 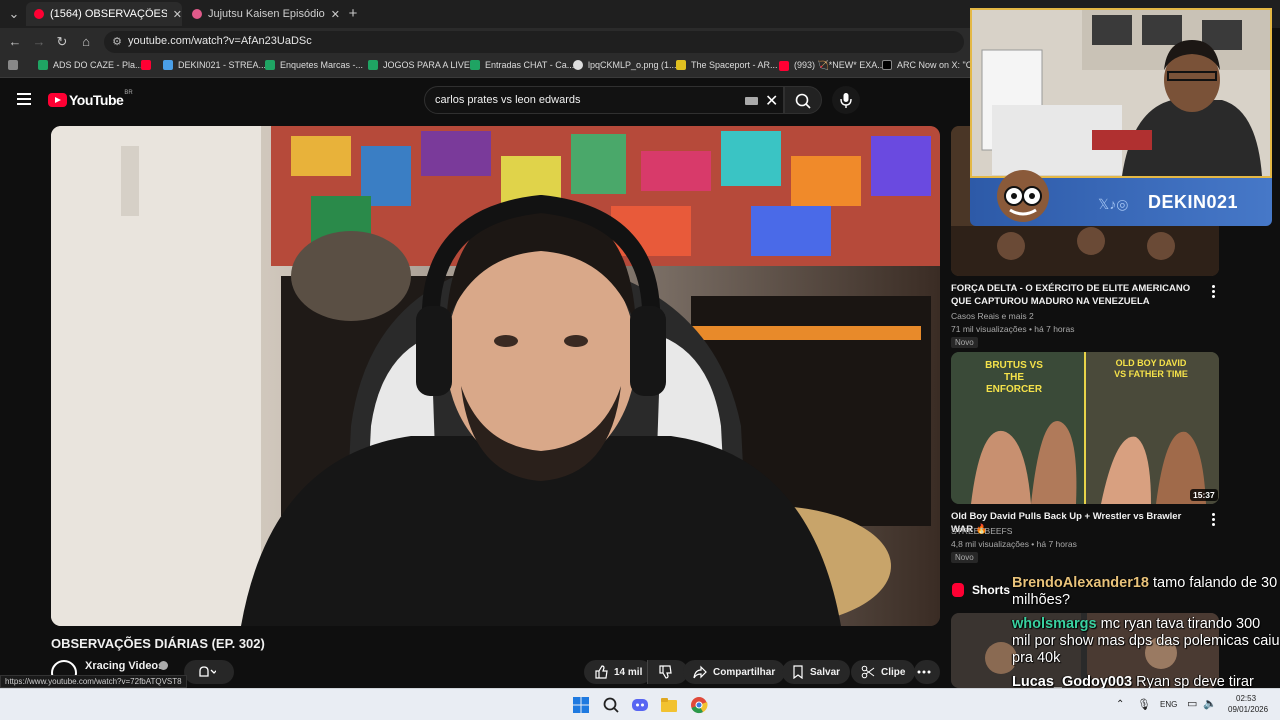 I want to click on video-title: OBSERVAÇÕES DIÁRIAS (EP. 302), so click(x=158, y=643).